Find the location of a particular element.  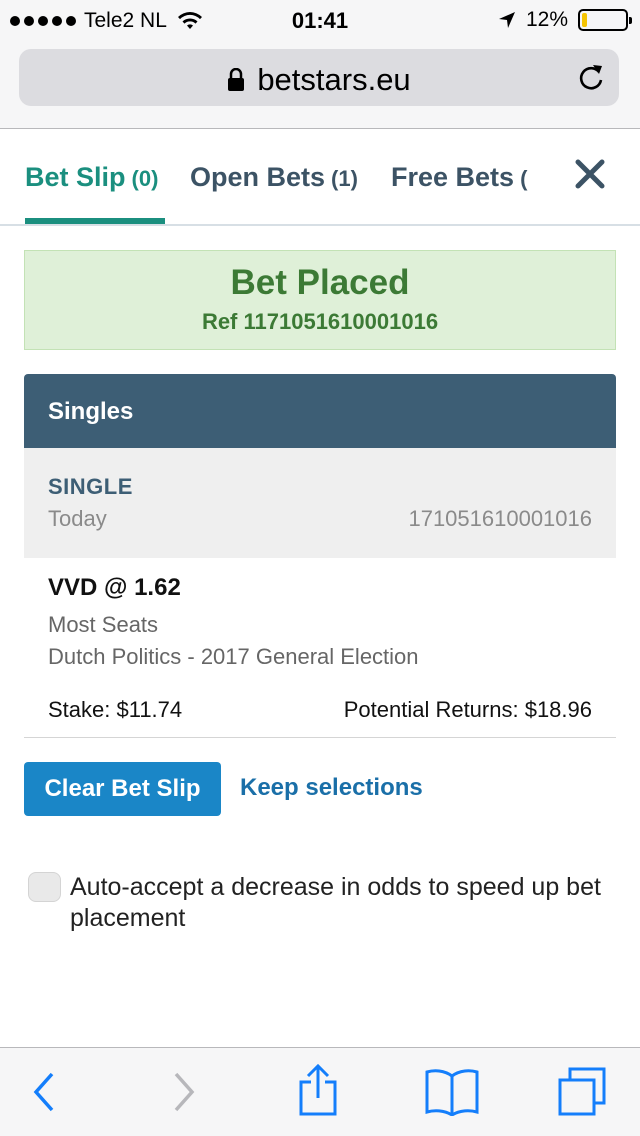

battery-icon is located at coordinates (605, 20).